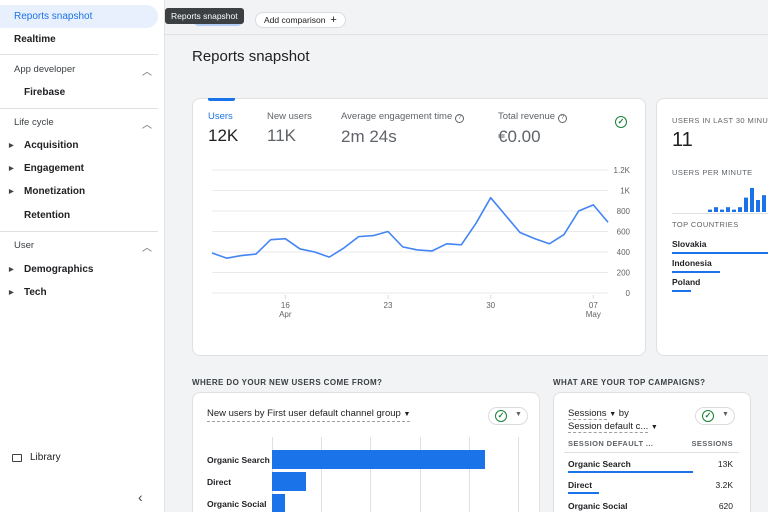  Describe the element at coordinates (79, 269) in the screenshot. I see `nav-demographics: ▶ Demographics` at that location.